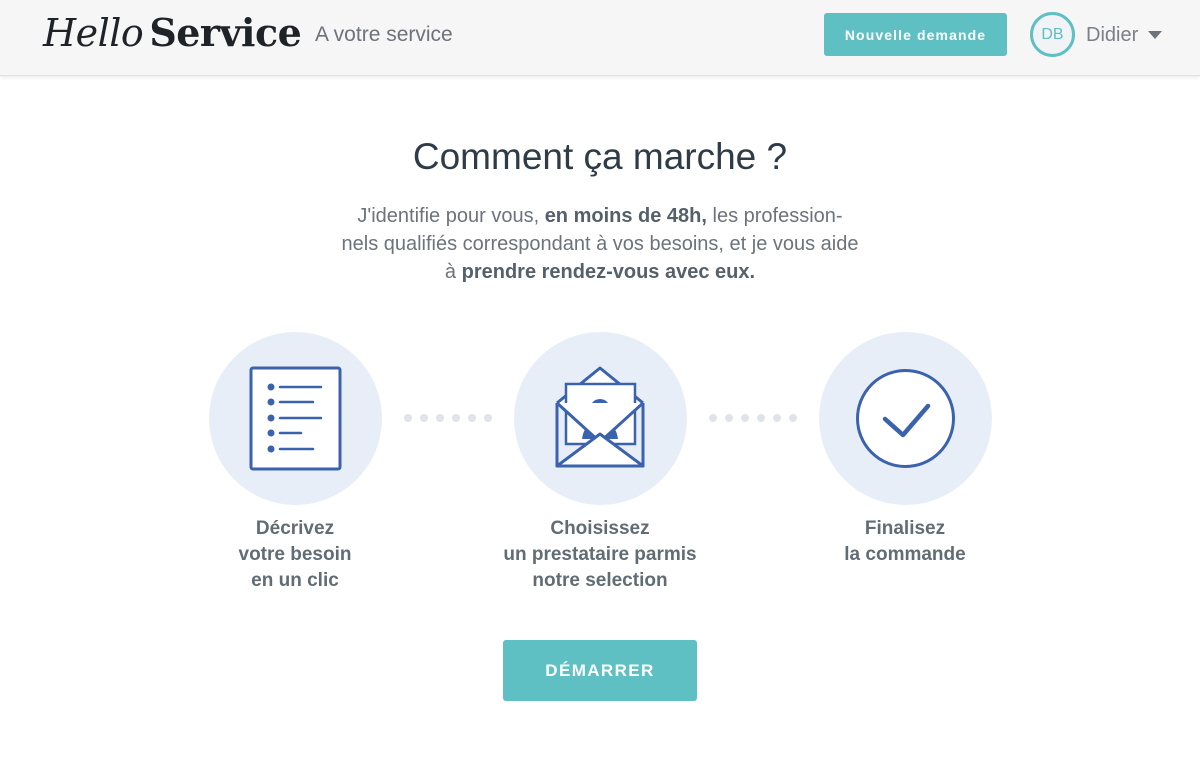 The width and height of the screenshot is (1200, 757). What do you see at coordinates (608, 272) in the screenshot?
I see `intro-bold-2: prendre rendez-vous avec eux.` at bounding box center [608, 272].